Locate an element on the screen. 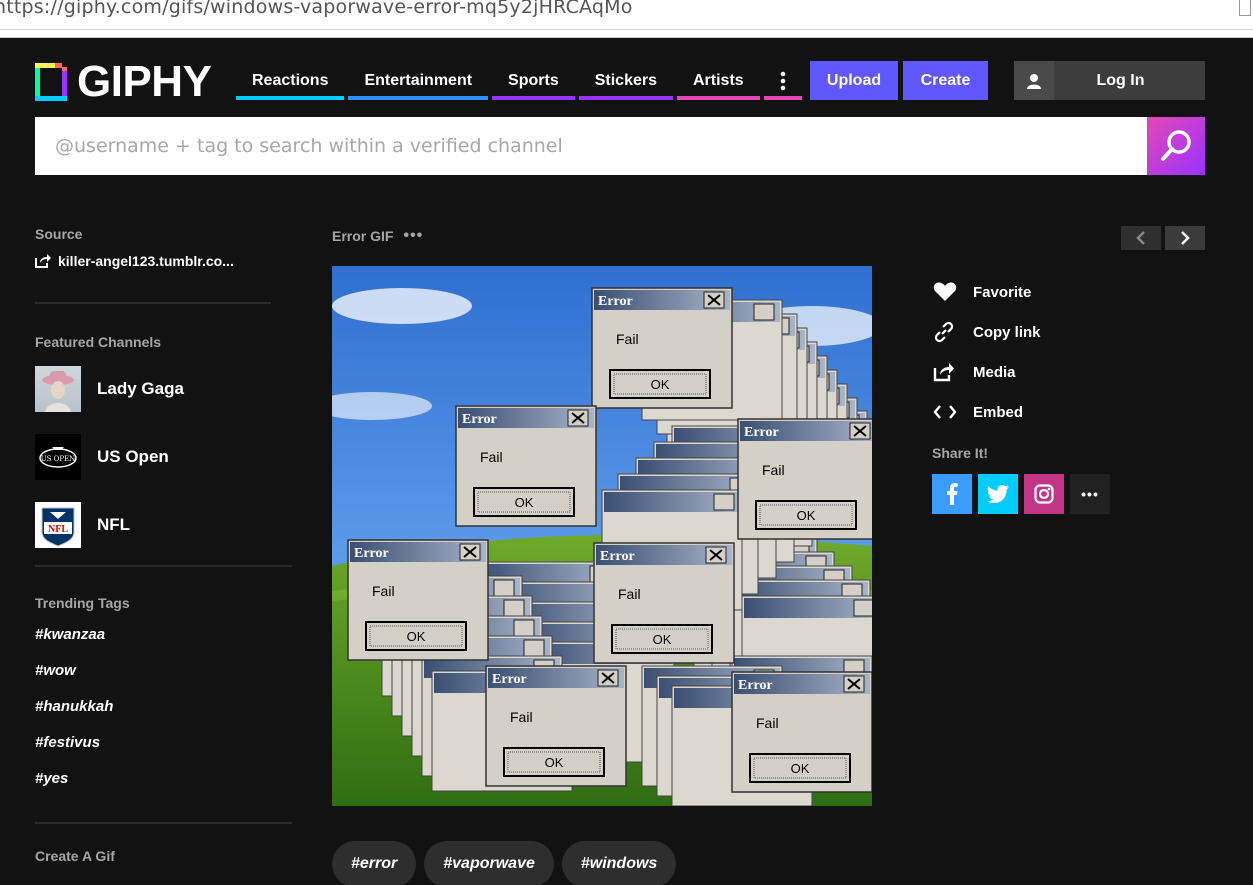 Image resolution: width=1253 pixels, height=885 pixels. instagram-share-button is located at coordinates (1044, 494).